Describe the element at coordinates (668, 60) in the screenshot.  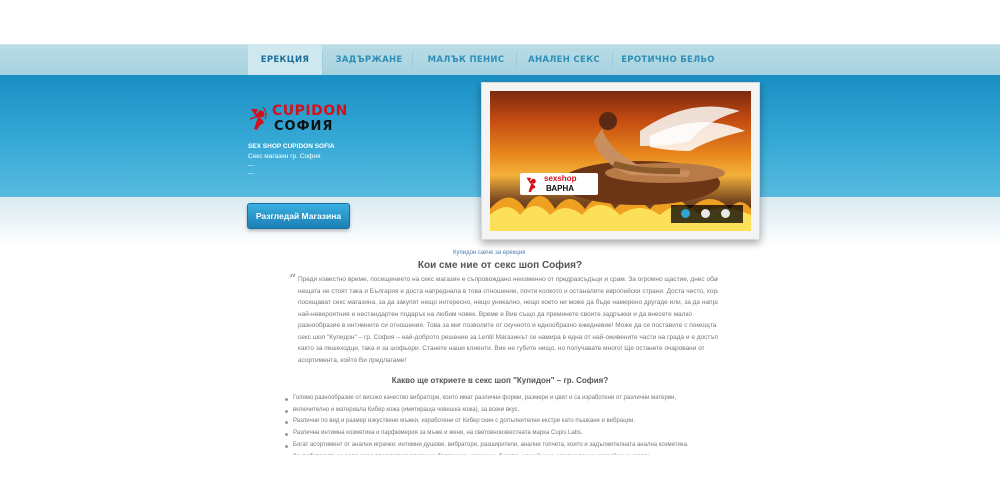
I see `nav-item-lingerie: ЕРОТИЧНО БЕЛЬО` at that location.